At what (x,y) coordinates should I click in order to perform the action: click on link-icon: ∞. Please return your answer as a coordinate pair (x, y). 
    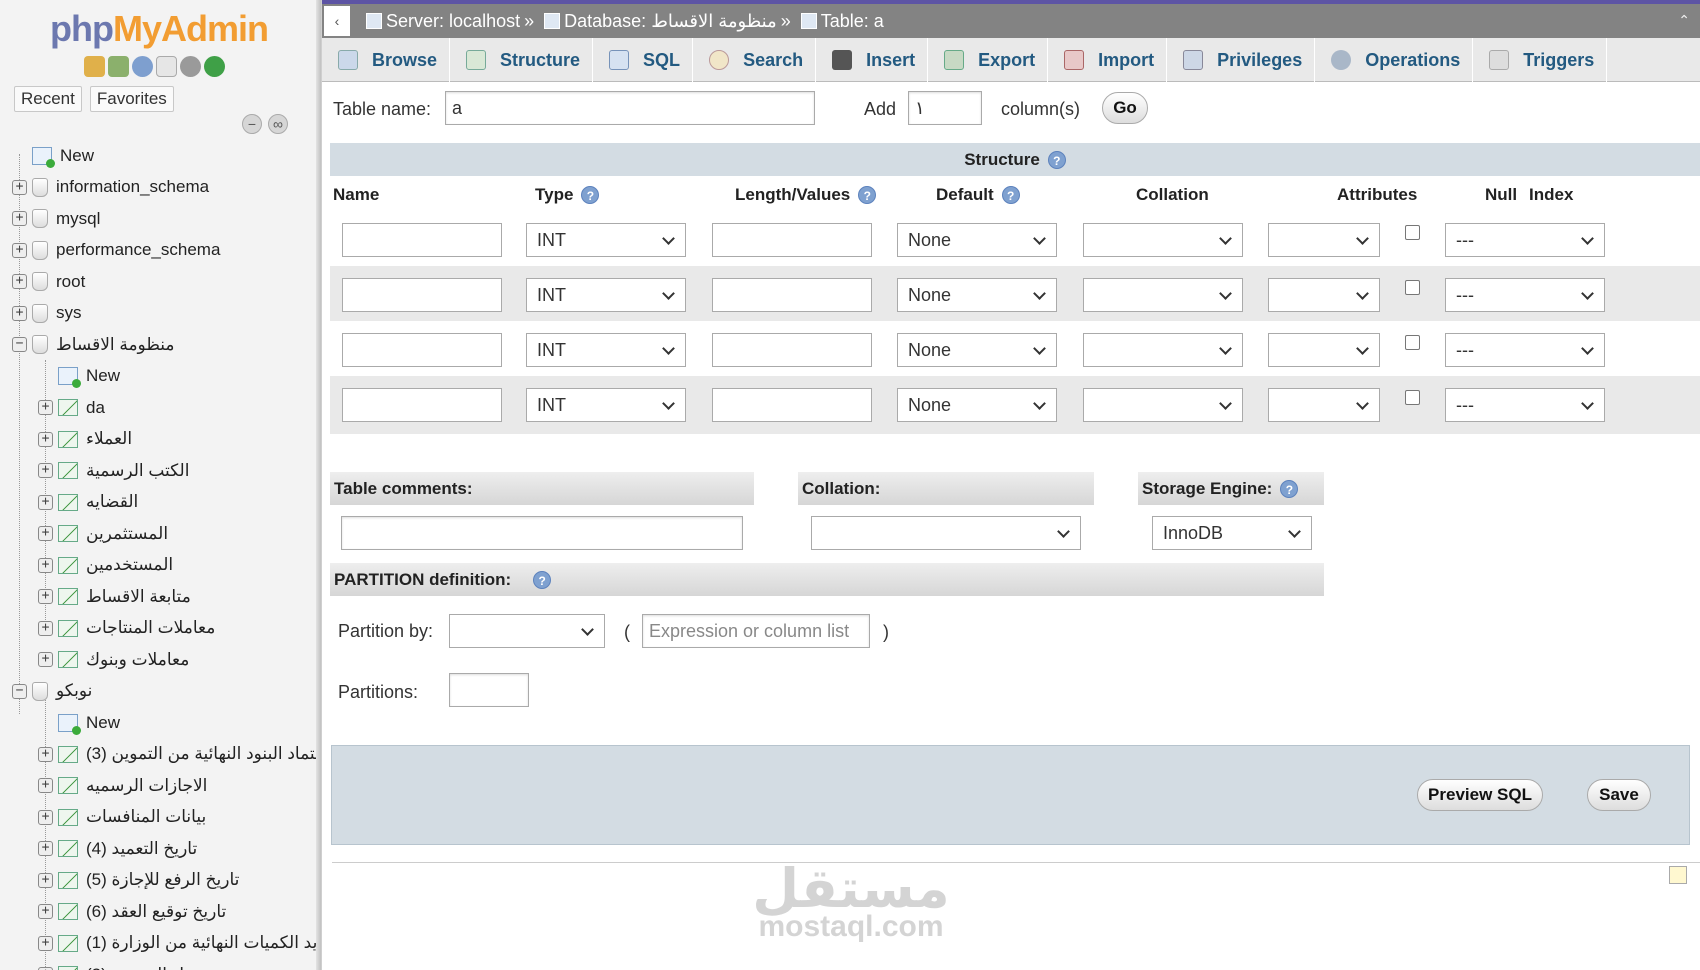
    Looking at the image, I should click on (278, 124).